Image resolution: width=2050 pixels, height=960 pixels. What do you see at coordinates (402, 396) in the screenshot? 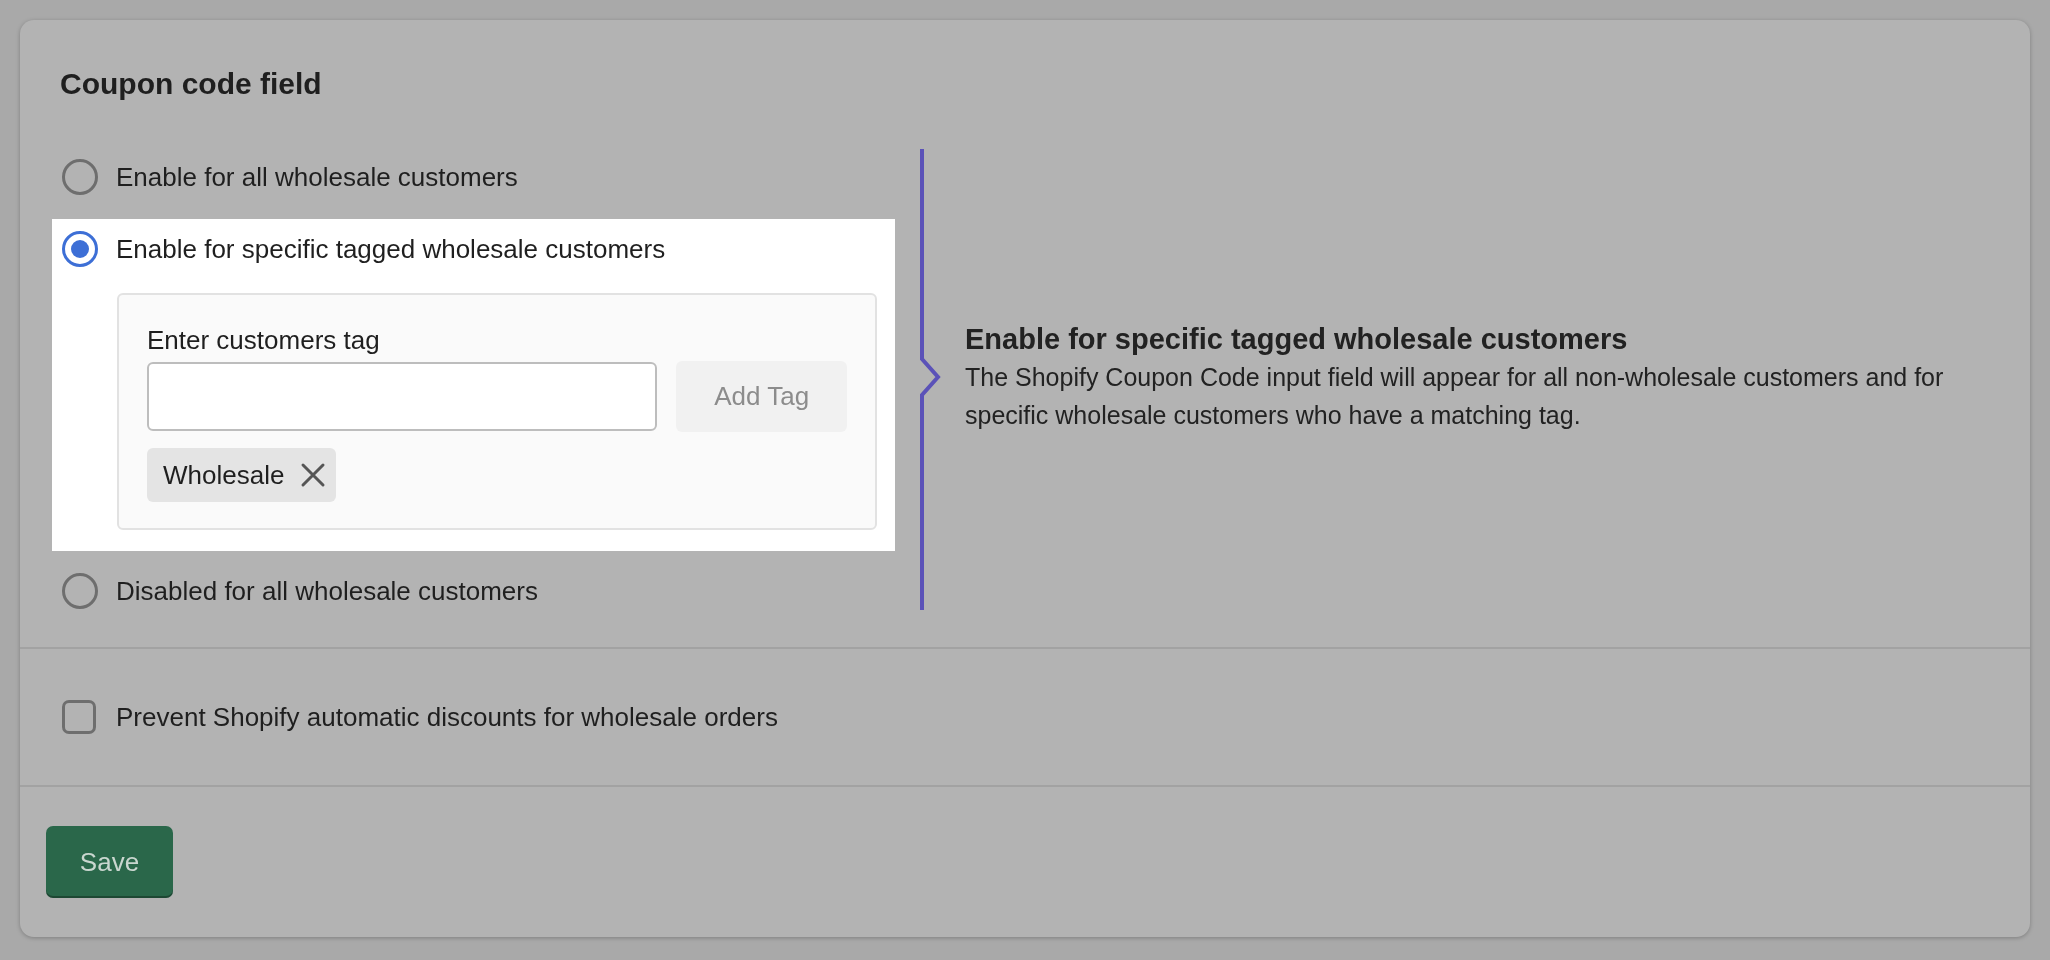
I see `tag-input-field` at bounding box center [402, 396].